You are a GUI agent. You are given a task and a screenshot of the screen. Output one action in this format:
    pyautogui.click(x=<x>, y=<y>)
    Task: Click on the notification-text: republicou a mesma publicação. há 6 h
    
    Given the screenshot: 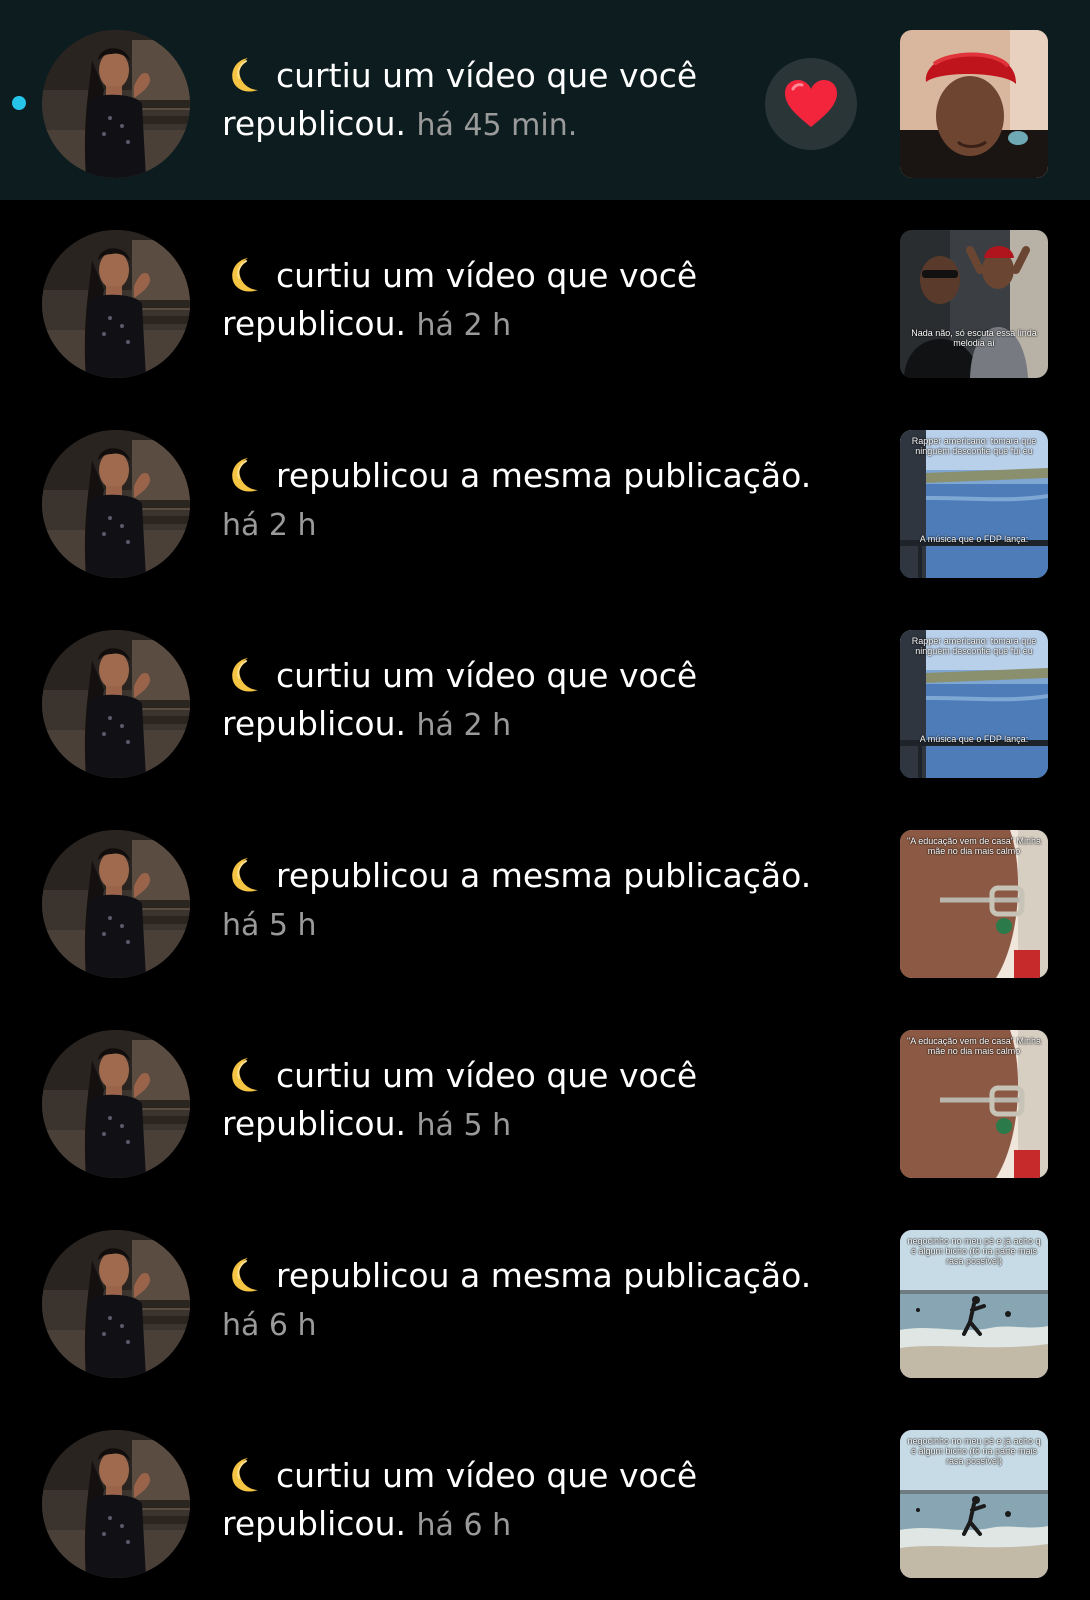 What is the action you would take?
    pyautogui.click(x=552, y=1301)
    